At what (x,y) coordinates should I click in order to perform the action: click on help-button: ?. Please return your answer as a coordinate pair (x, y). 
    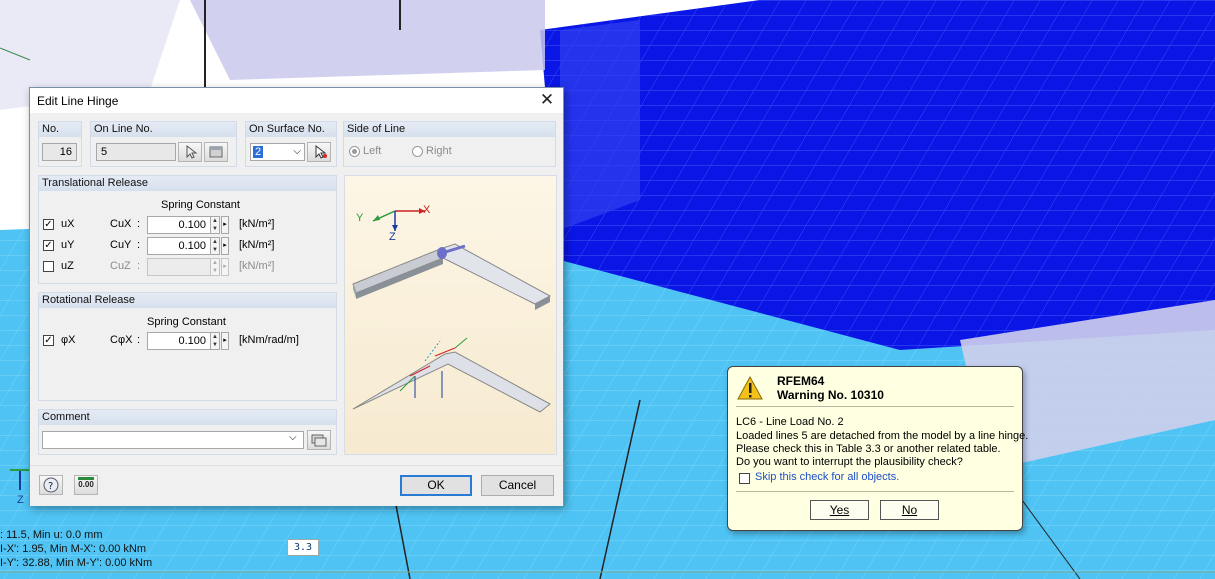
    Looking at the image, I should click on (51, 485).